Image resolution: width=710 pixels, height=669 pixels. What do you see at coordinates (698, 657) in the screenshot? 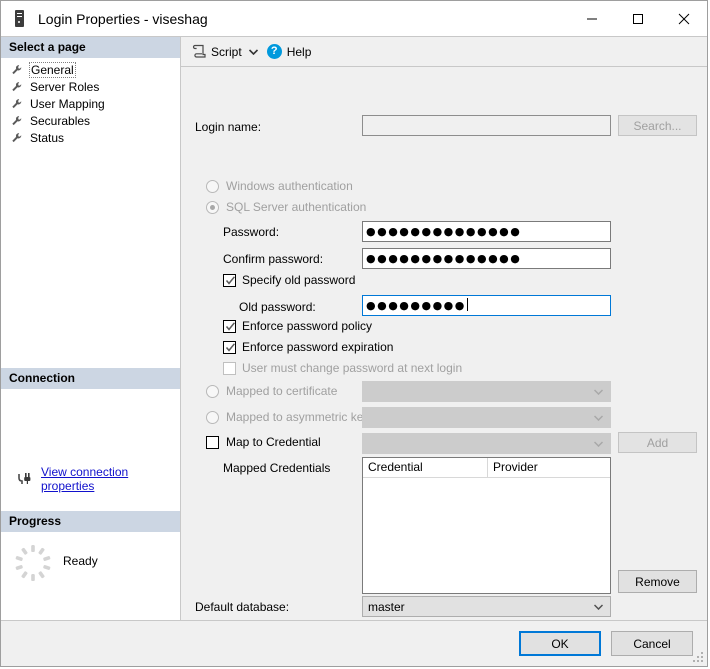
I see `resize-grip` at bounding box center [698, 657].